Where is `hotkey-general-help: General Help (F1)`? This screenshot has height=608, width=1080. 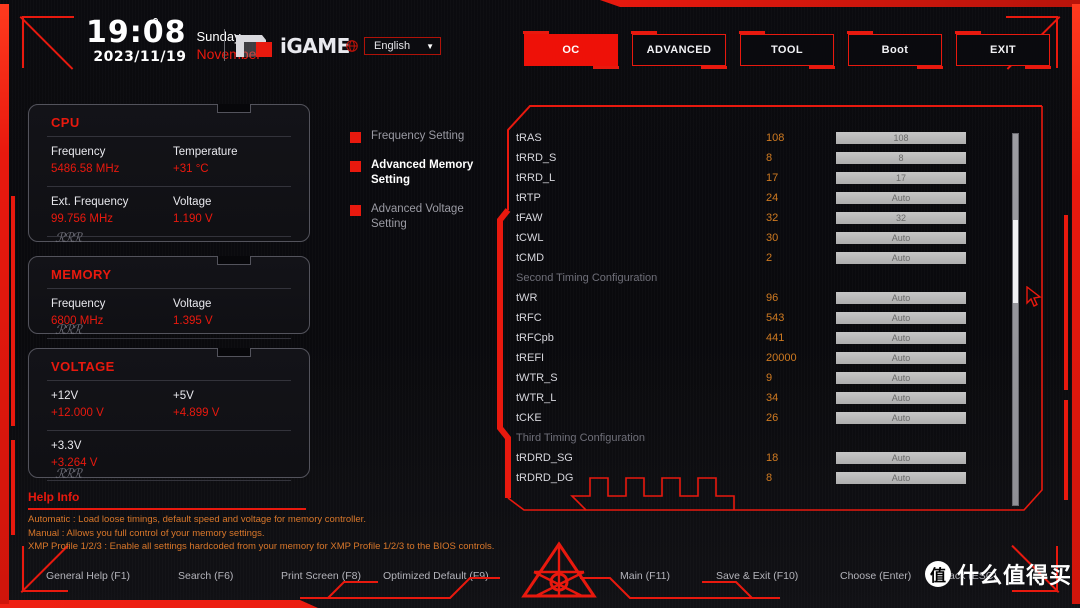
hotkey-general-help: General Help (F1) is located at coordinates (88, 576).